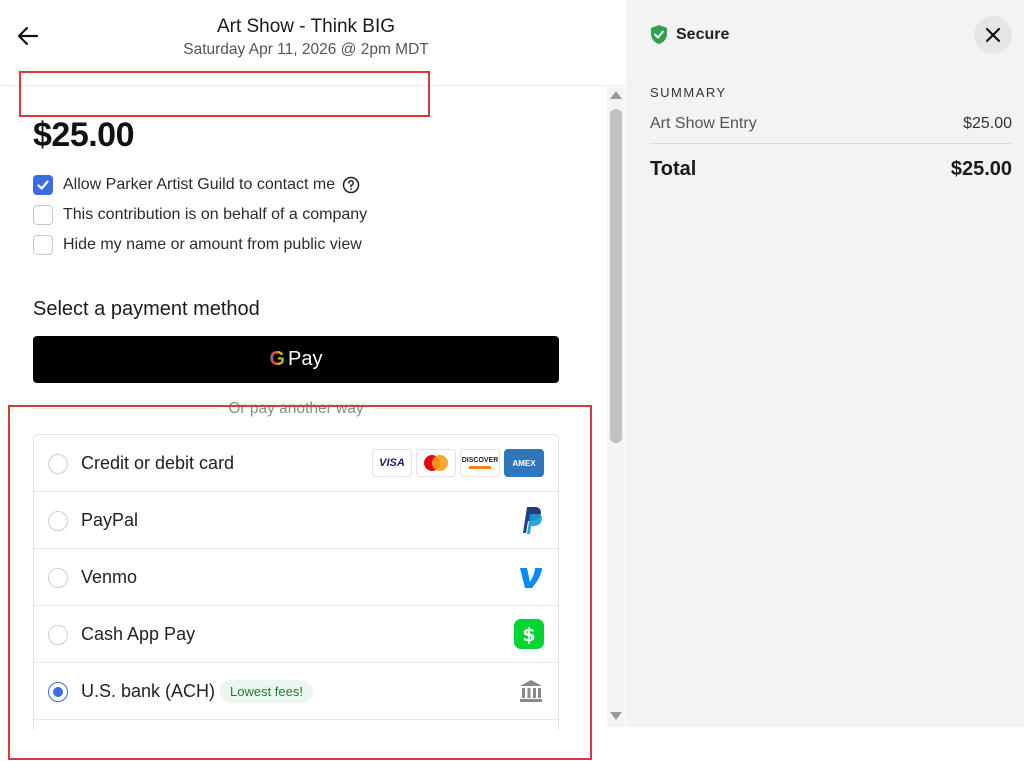 The image size is (1024, 761). Describe the element at coordinates (306, 49) in the screenshot. I see `event-date: Saturday Apr 11, 2026 @ 2pm MDT` at that location.